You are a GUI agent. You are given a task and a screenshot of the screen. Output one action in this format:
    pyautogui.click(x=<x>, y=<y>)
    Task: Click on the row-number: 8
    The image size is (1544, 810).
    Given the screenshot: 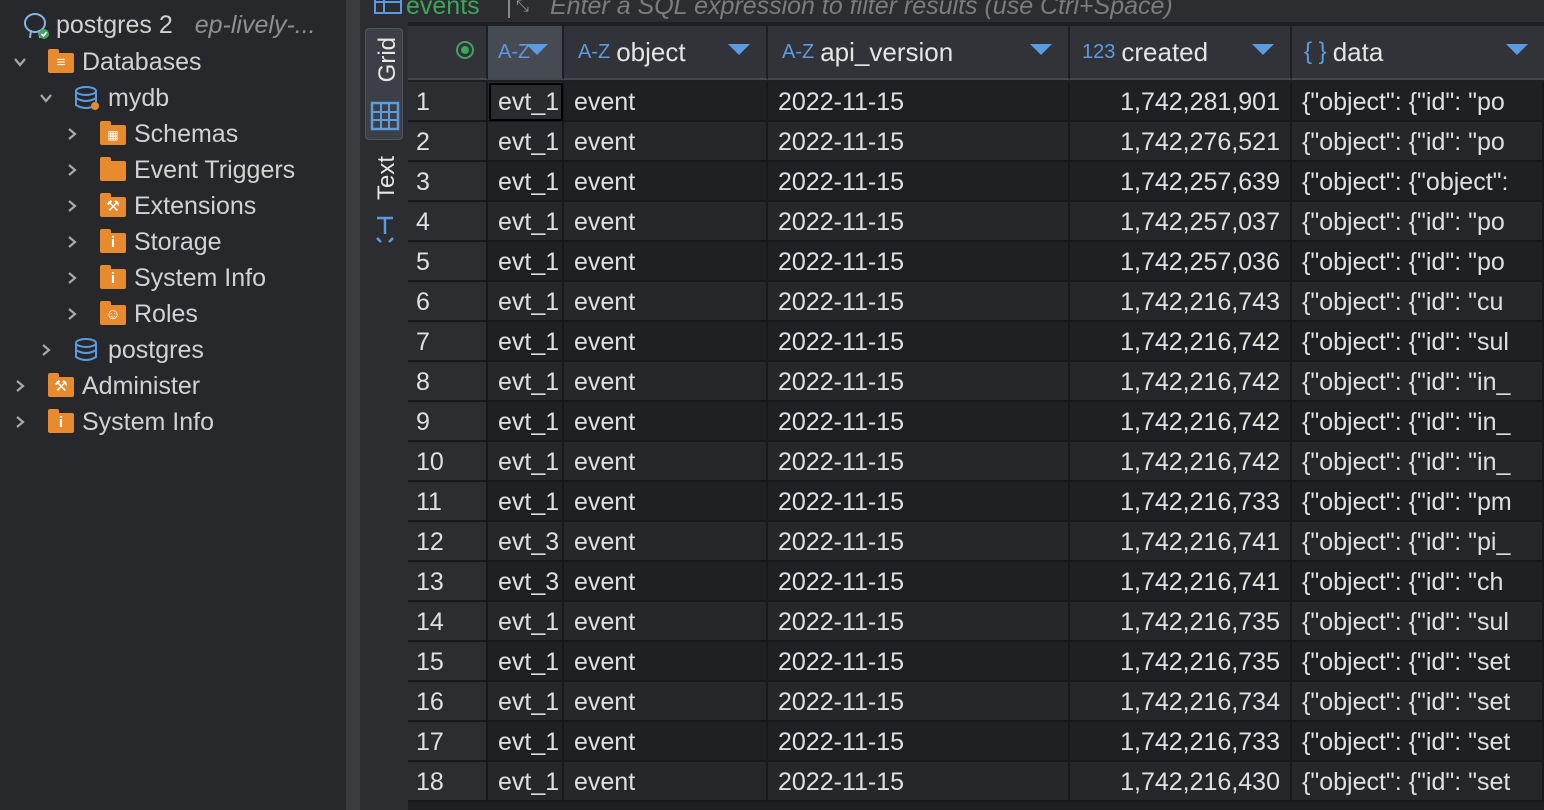 What is the action you would take?
    pyautogui.click(x=448, y=382)
    